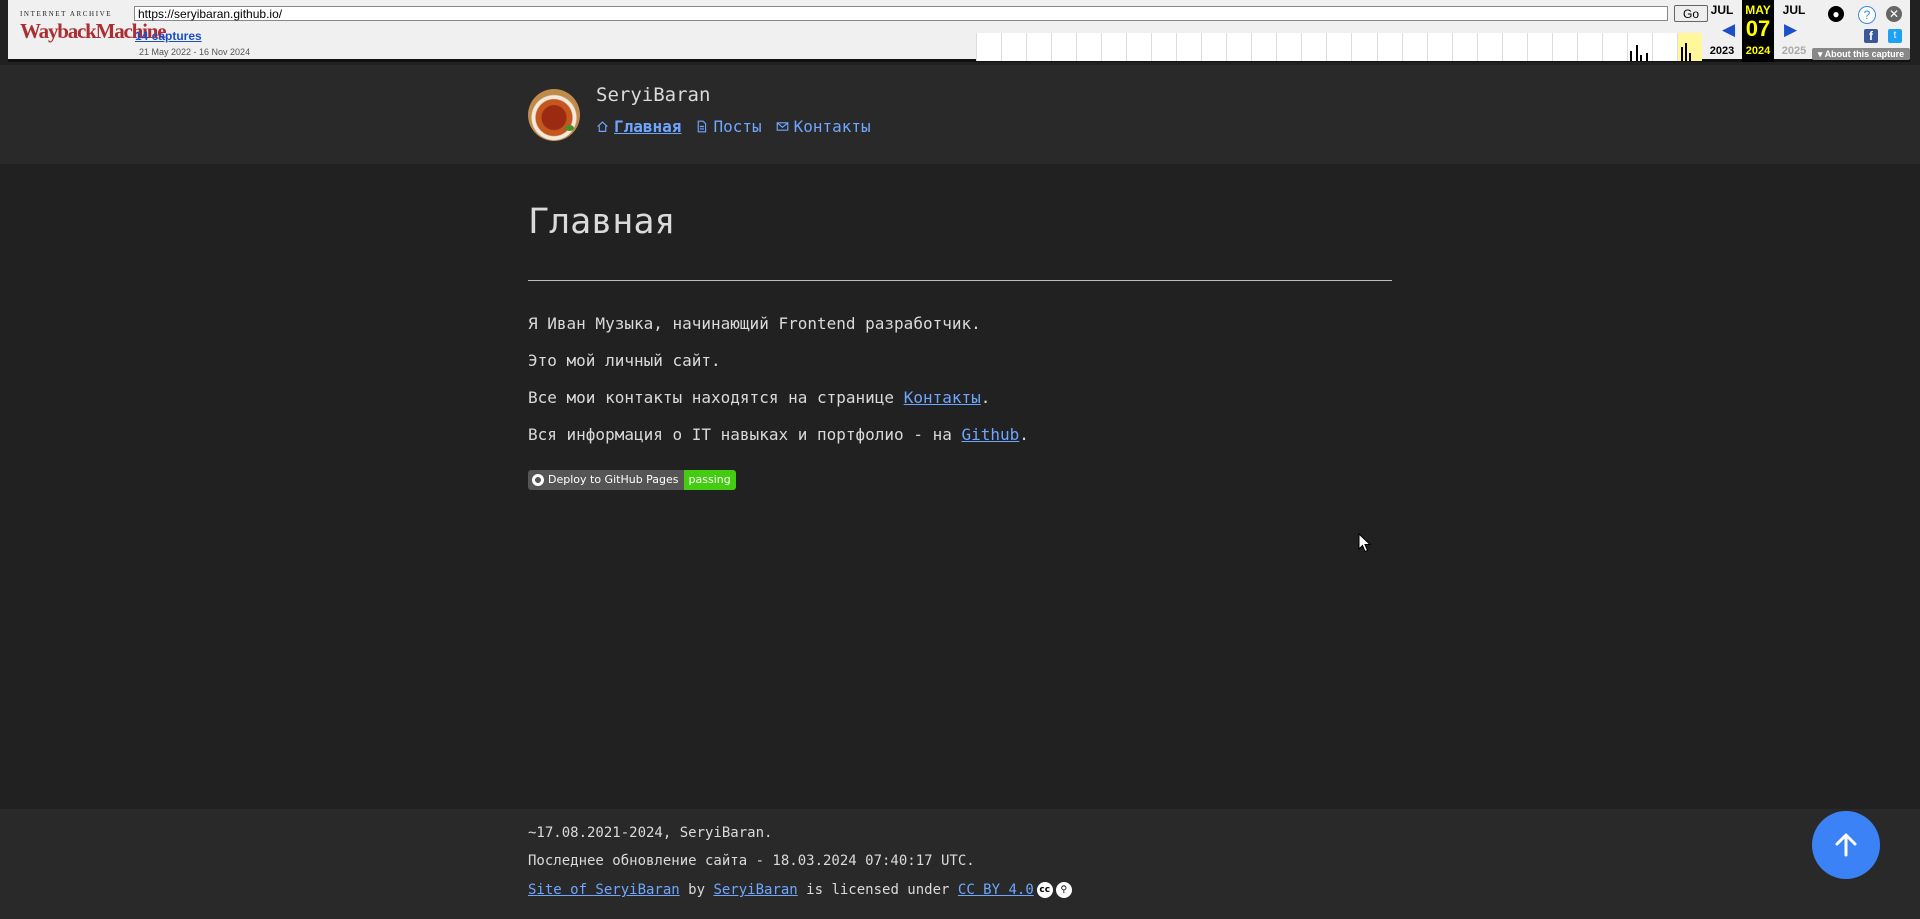 This screenshot has width=1920, height=919. Describe the element at coordinates (985, 397) in the screenshot. I see `contacts-period: .` at that location.